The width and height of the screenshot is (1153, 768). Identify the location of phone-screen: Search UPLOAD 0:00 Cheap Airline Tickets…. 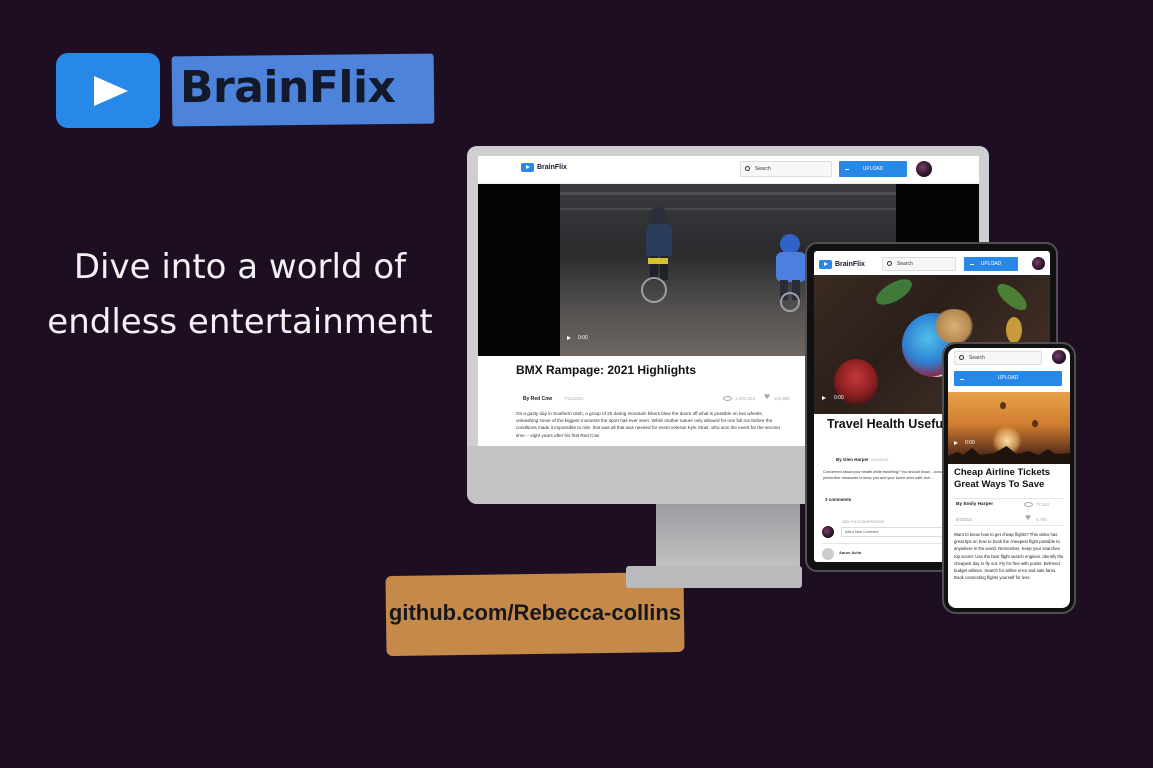
(1009, 478).